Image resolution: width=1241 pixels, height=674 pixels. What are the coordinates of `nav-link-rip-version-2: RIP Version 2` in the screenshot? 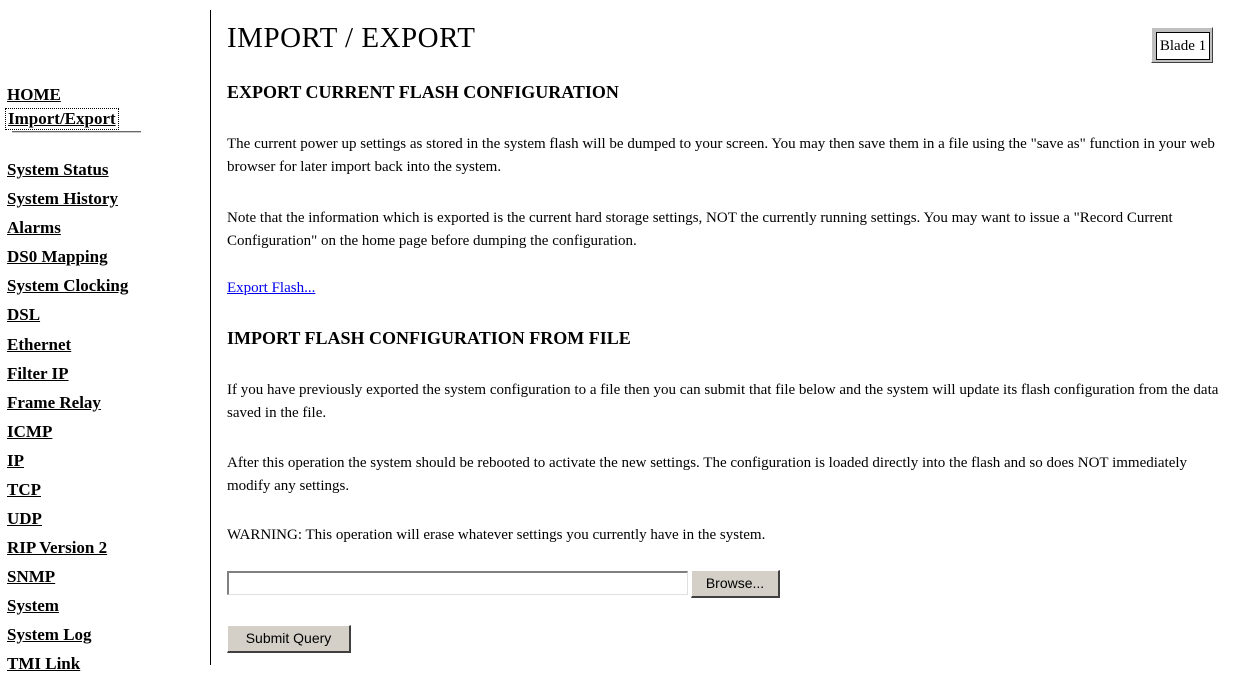 It's located at (57, 548).